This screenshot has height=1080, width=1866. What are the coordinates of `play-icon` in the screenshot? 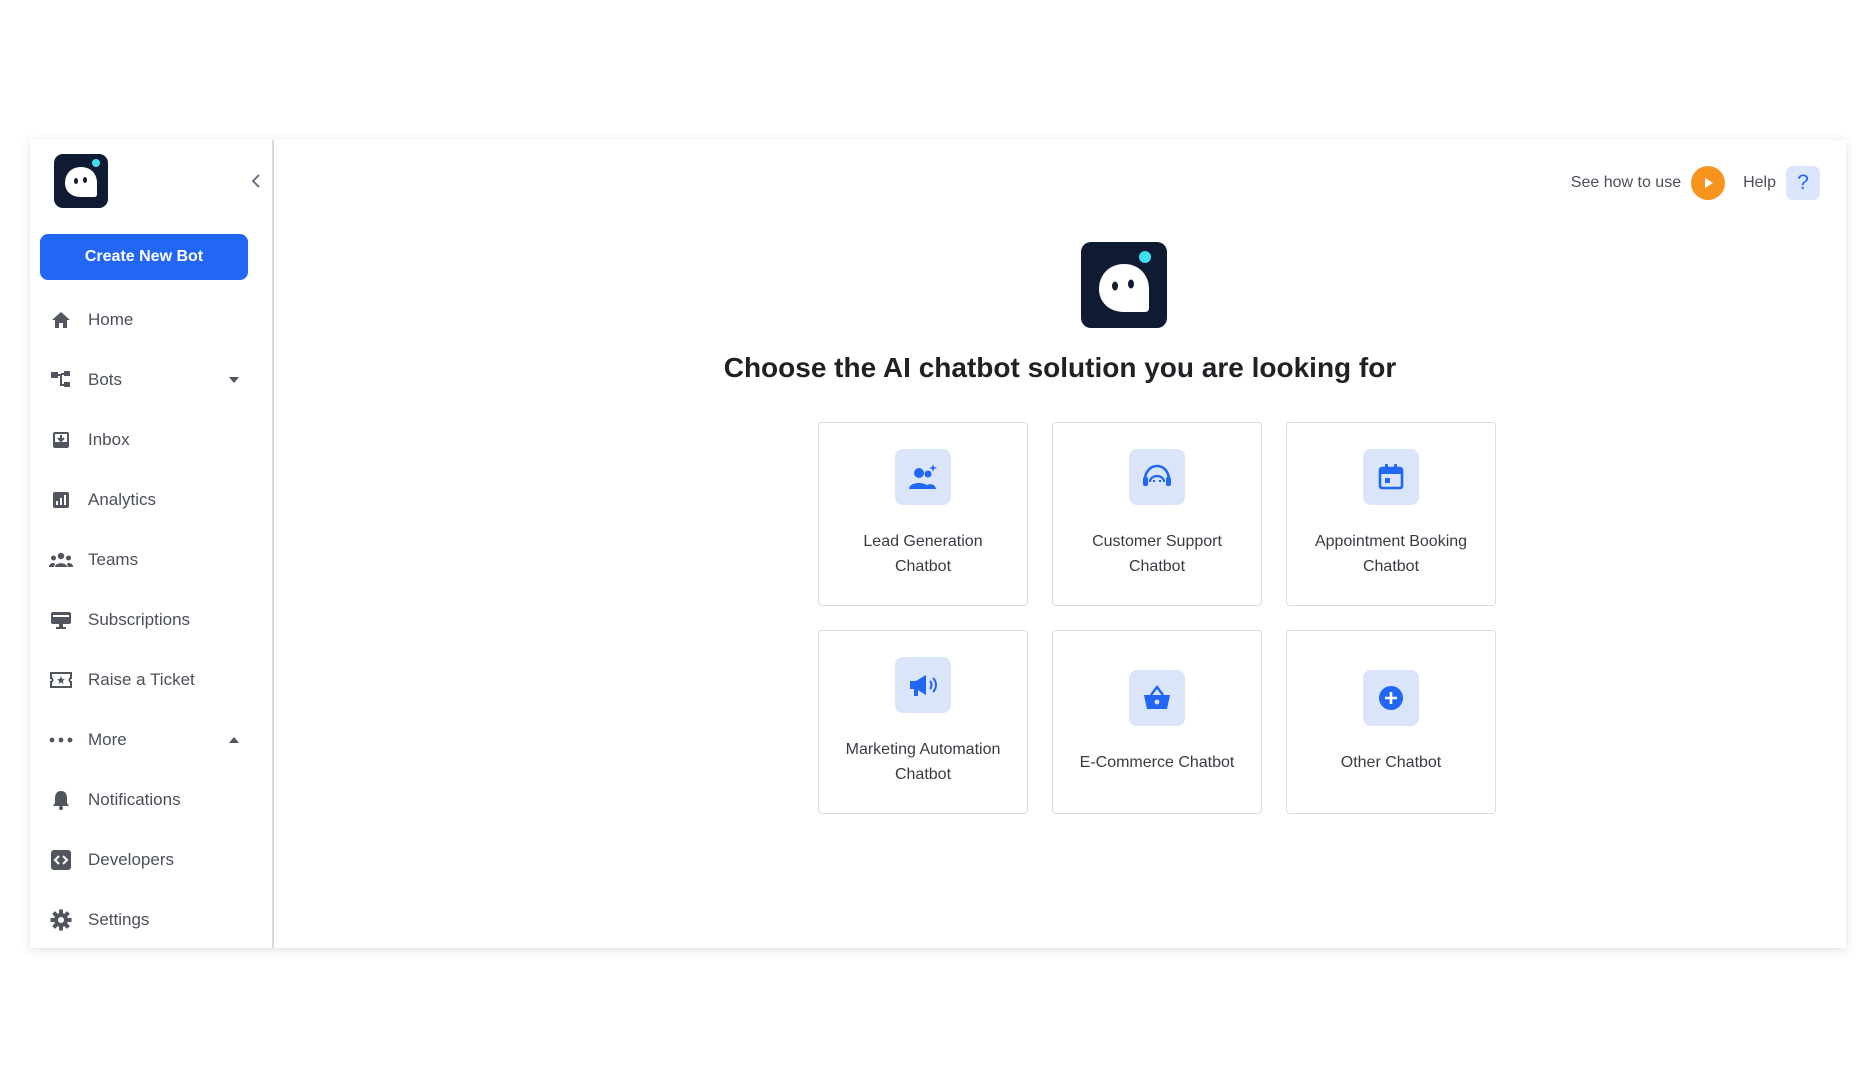 It's located at (1709, 183).